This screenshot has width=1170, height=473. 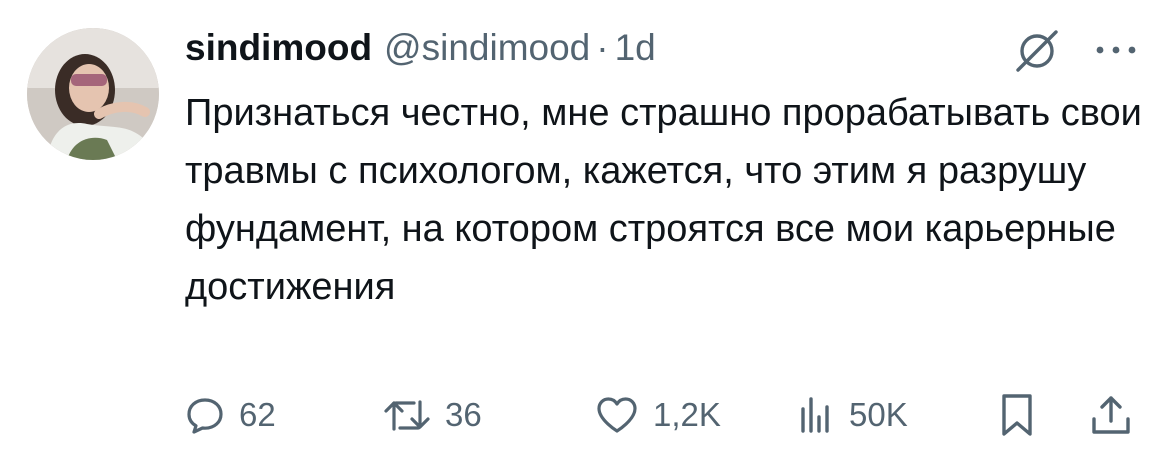 What do you see at coordinates (687, 414) in the screenshot?
I see `like-count: 1,2K` at bounding box center [687, 414].